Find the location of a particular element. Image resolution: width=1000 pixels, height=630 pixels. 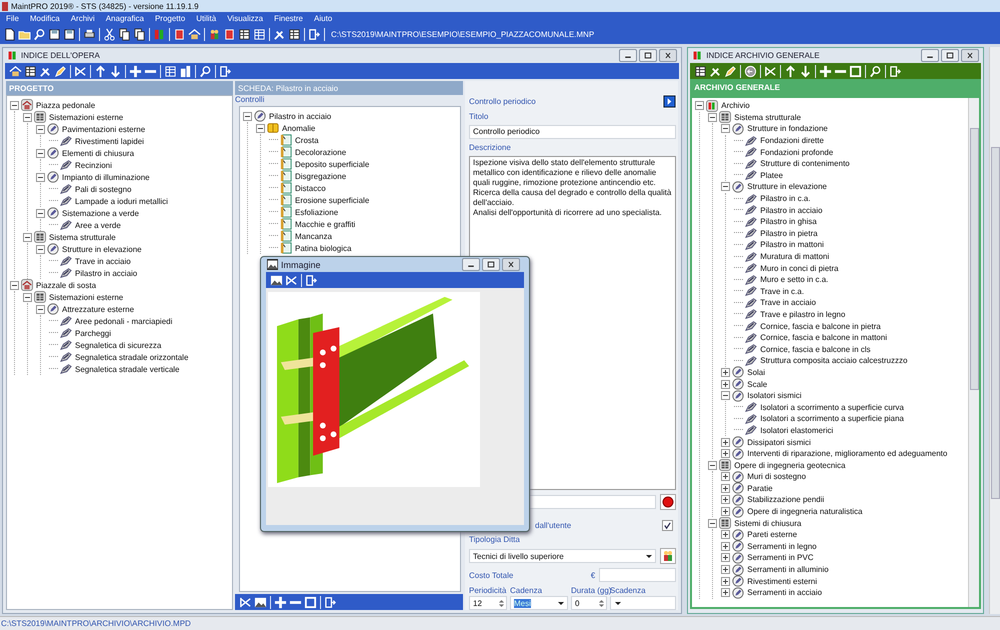

tree-item: Pilastro in ghisa is located at coordinates (788, 221).